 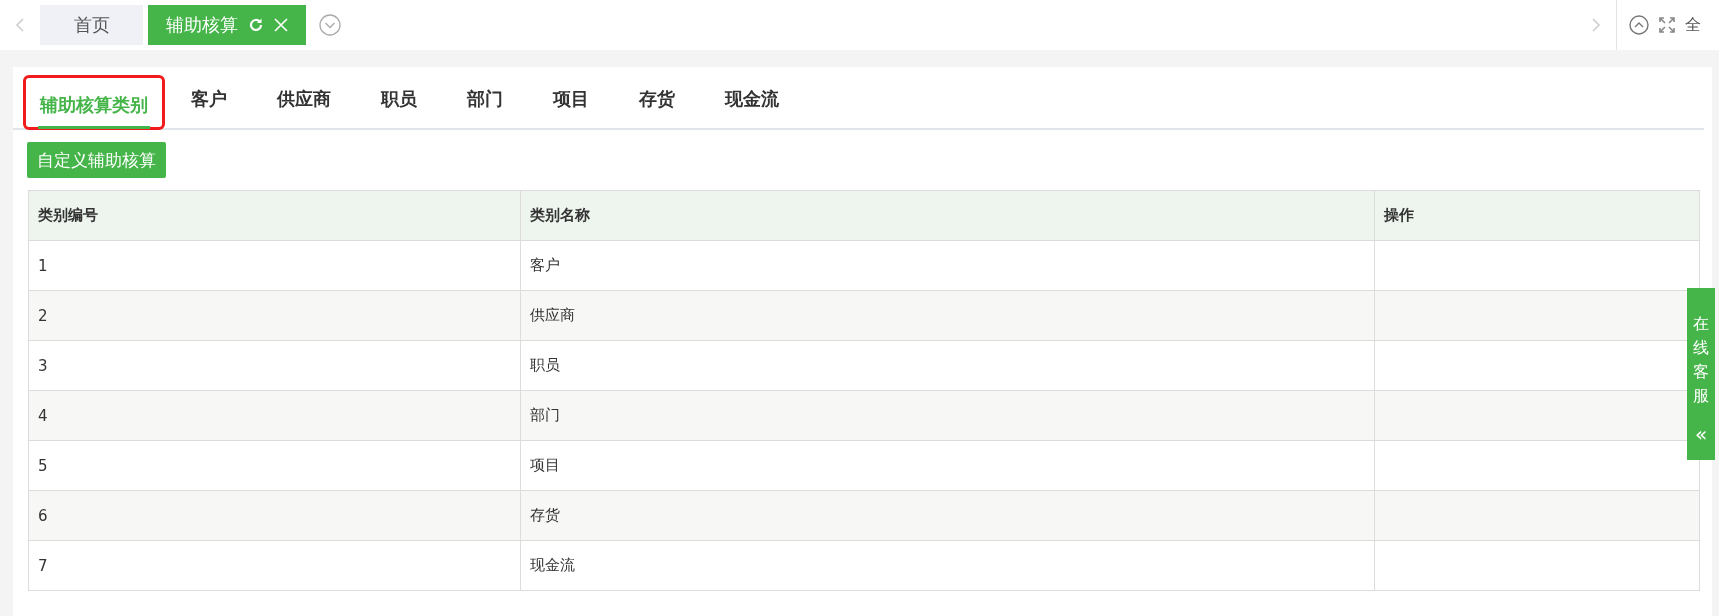 I want to click on page-tab-label: 首页, so click(x=91, y=25).